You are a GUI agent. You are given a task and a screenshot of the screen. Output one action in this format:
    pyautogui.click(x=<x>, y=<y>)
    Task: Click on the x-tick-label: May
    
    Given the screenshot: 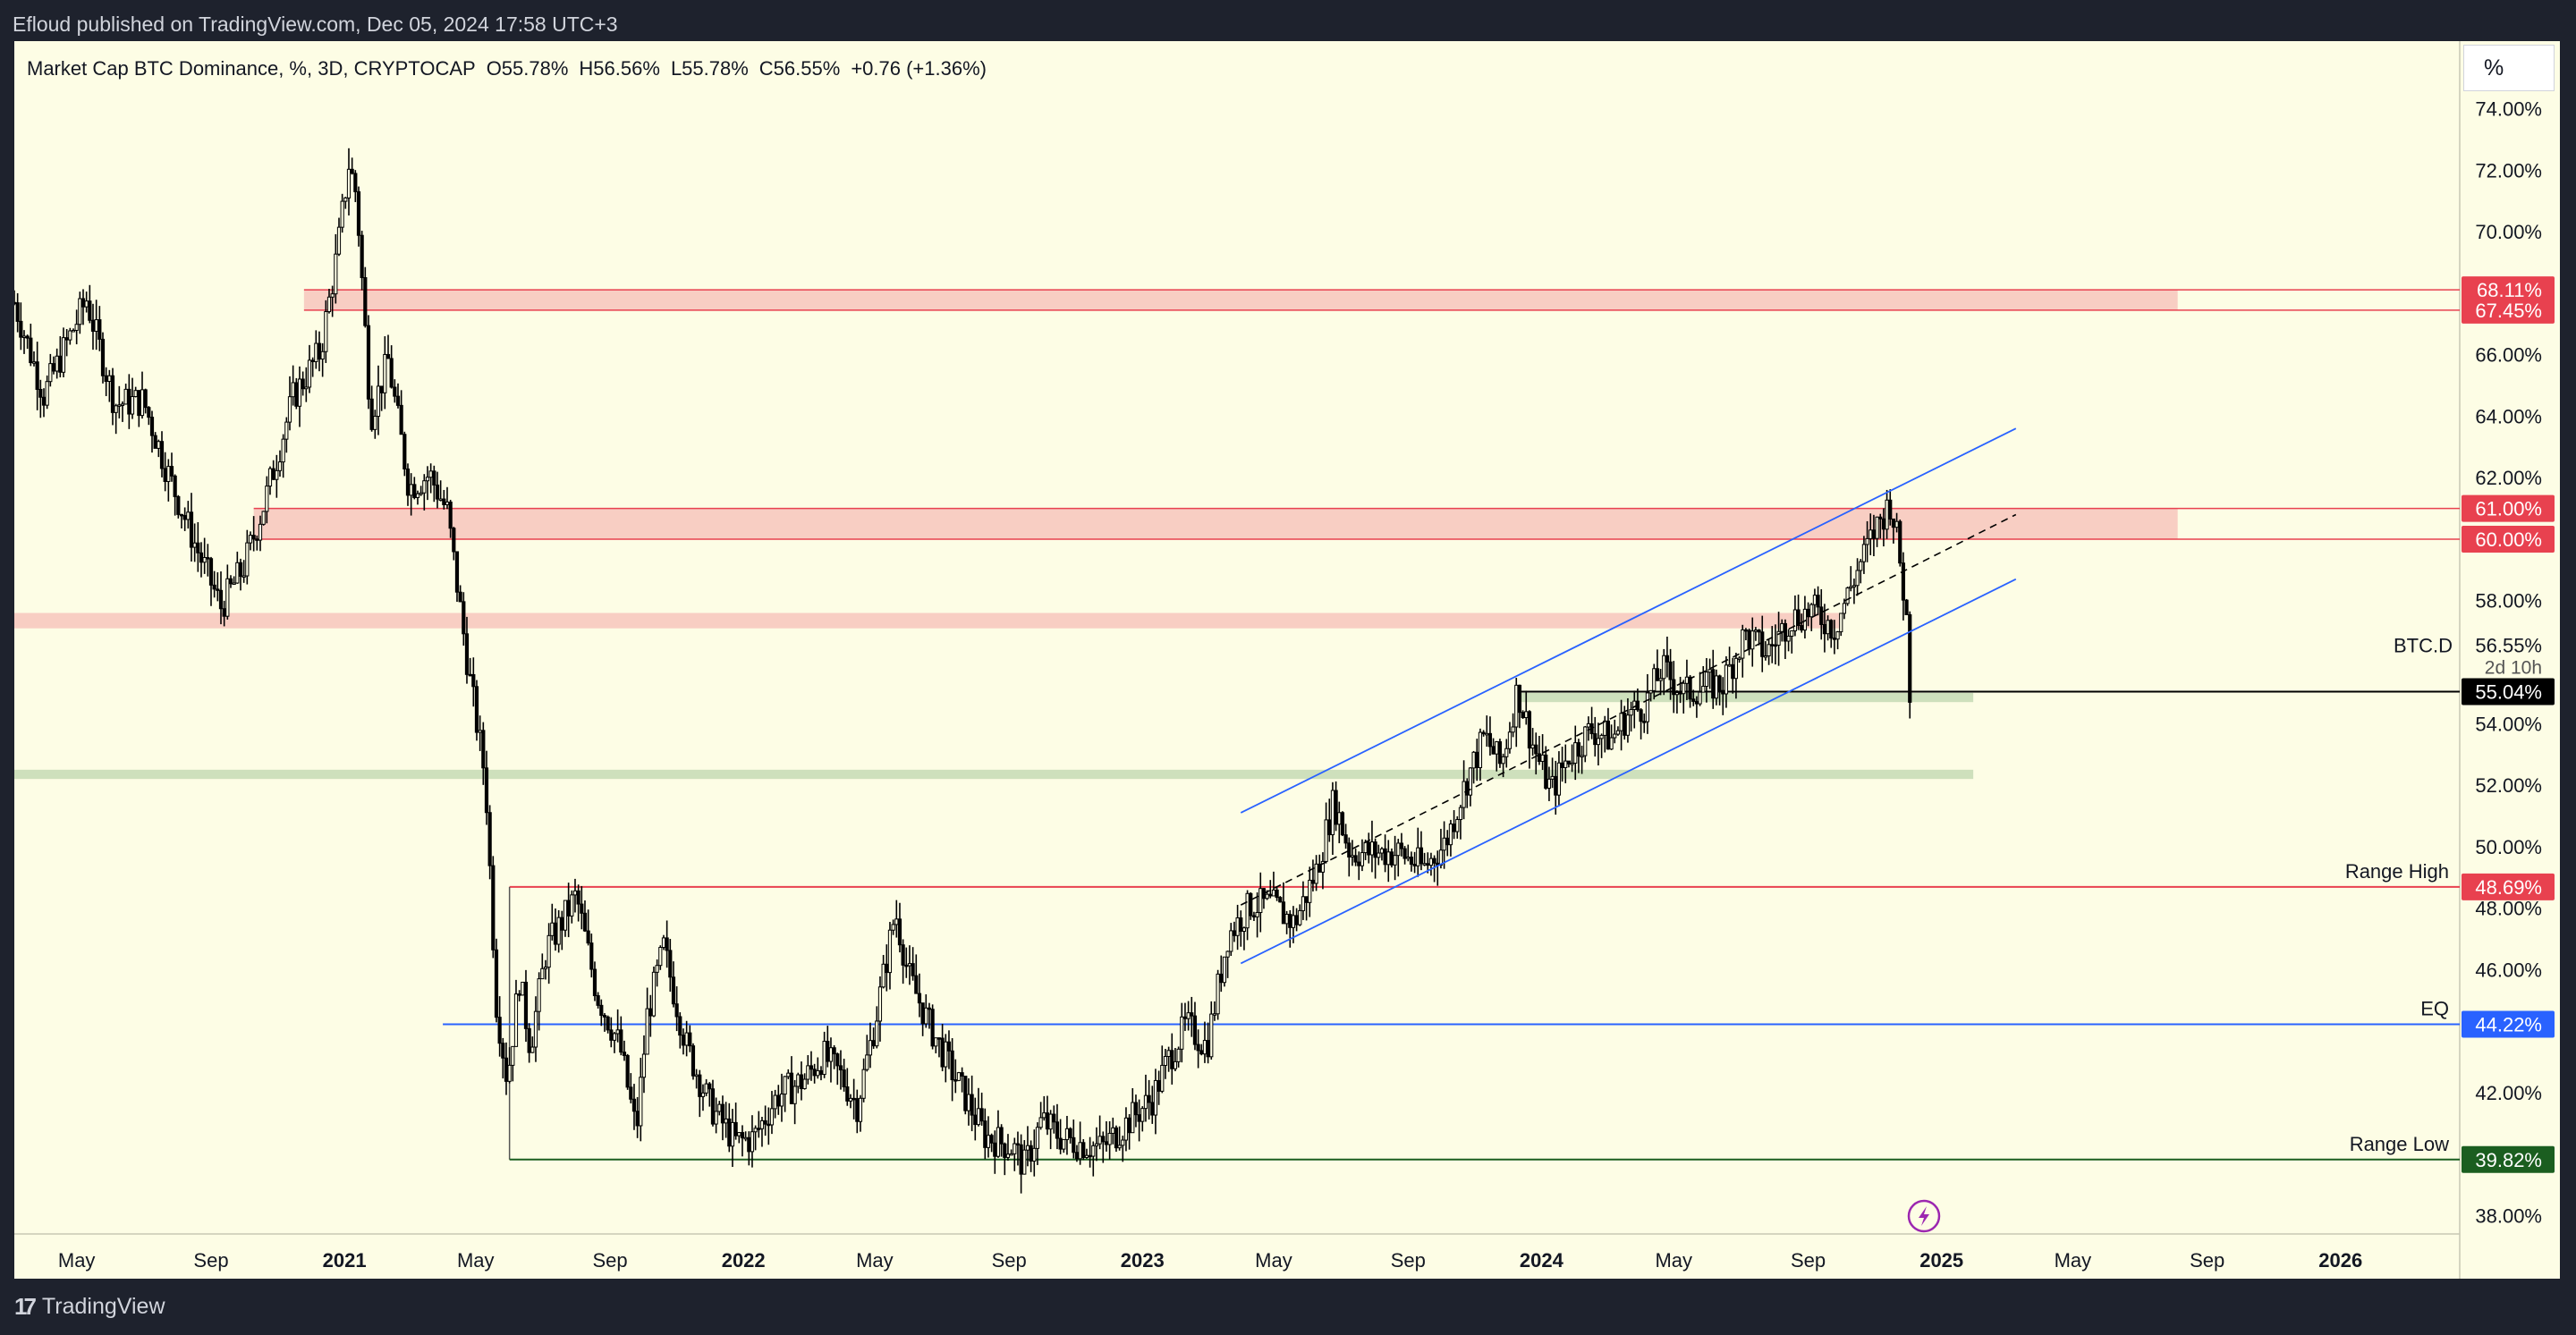 What is the action you would take?
    pyautogui.click(x=2073, y=1260)
    